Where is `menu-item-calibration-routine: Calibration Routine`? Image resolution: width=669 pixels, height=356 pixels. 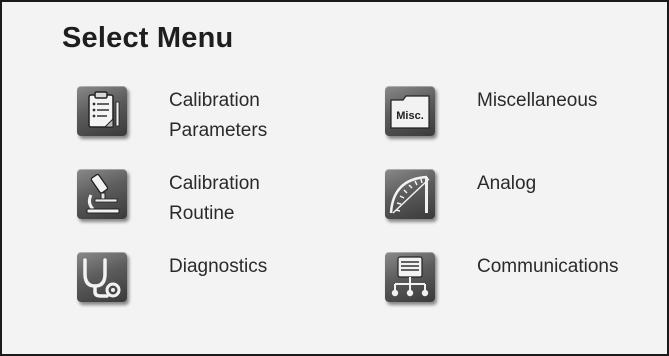
menu-item-calibration-routine: Calibration Routine is located at coordinates (197, 199).